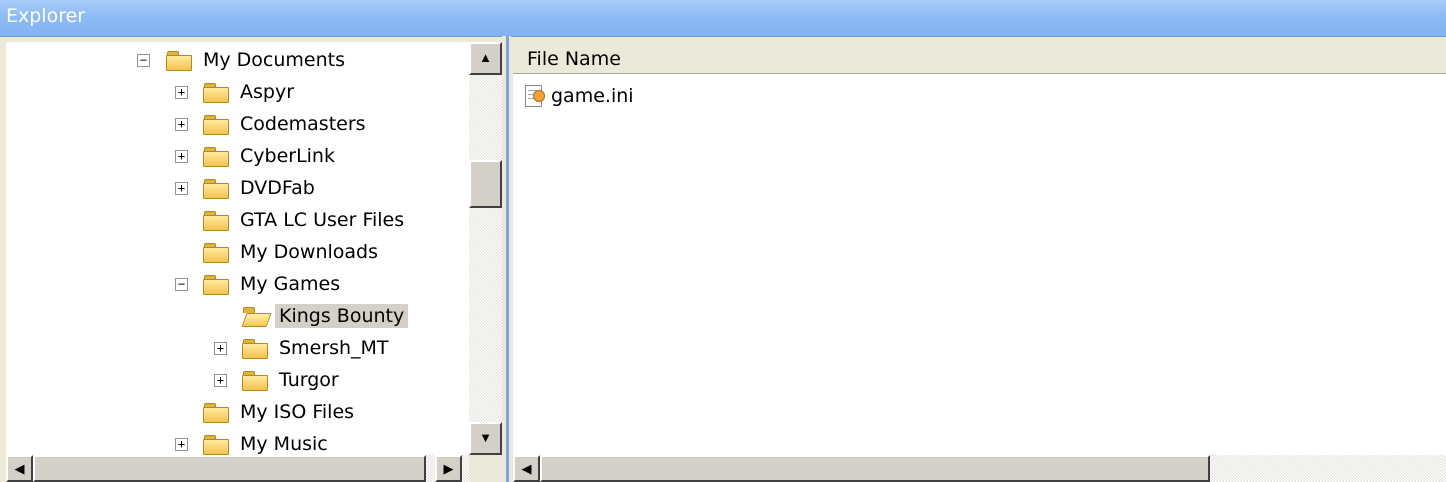  What do you see at coordinates (448, 468) in the screenshot?
I see `scroll-right-button: ▶` at bounding box center [448, 468].